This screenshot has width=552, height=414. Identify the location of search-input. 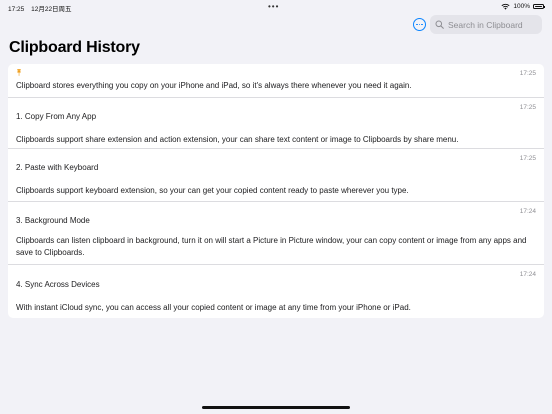
(493, 24).